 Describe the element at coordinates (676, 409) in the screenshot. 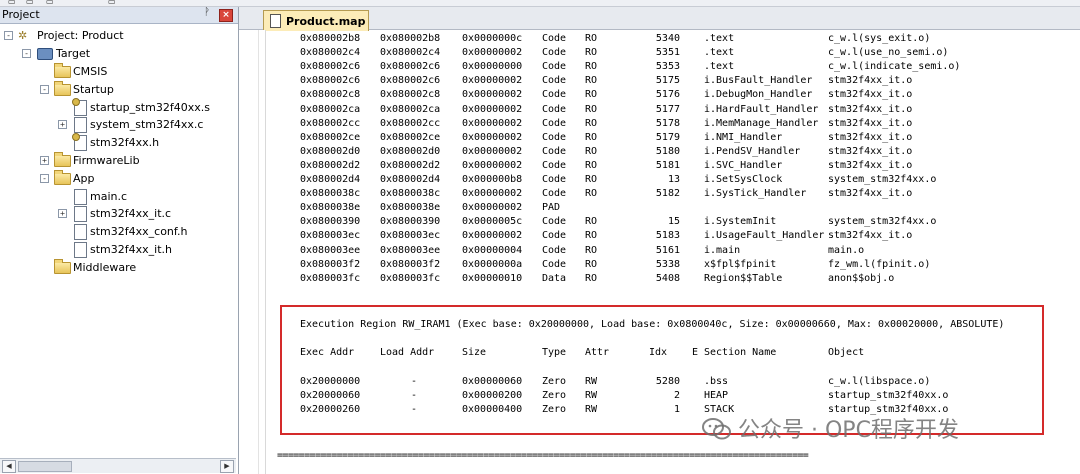

I see `map-cell: 1` at that location.